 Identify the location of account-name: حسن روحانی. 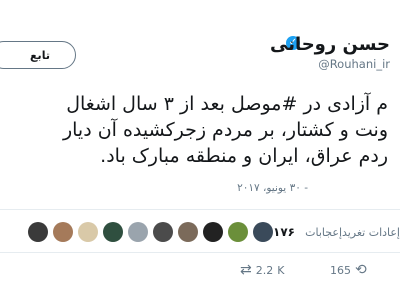
(330, 44).